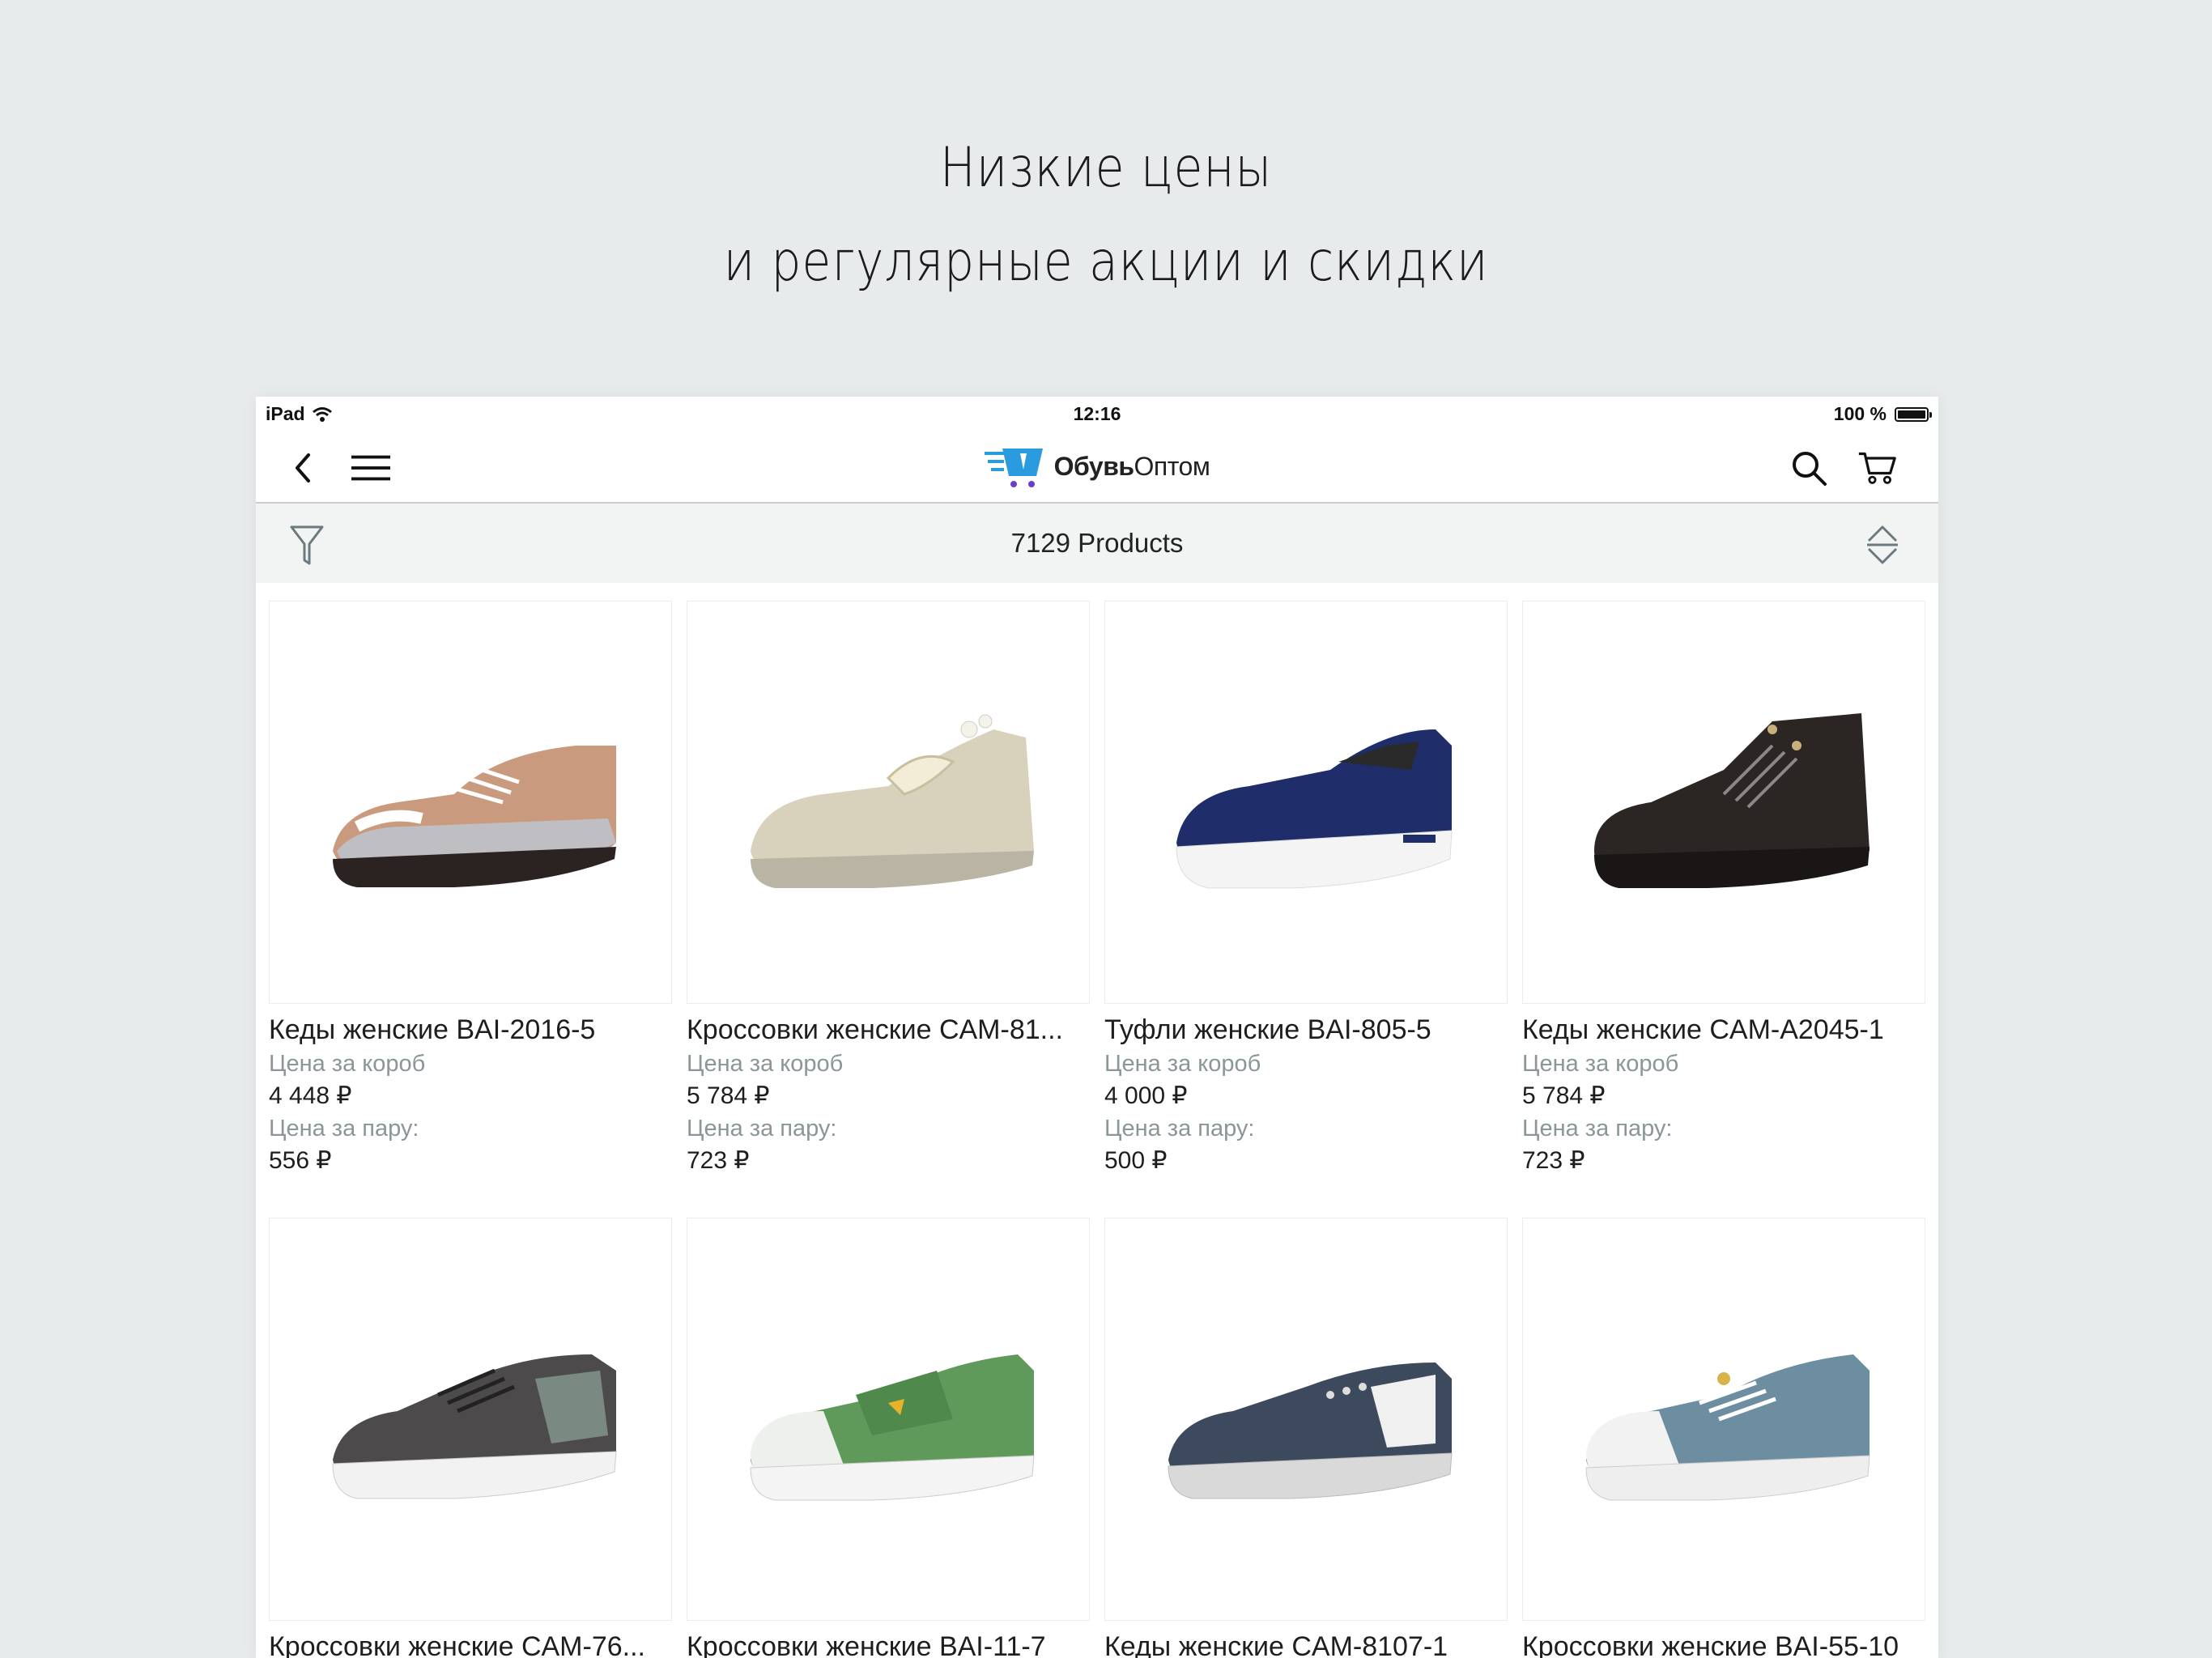  I want to click on product-card: Кеды женские CAM-8107-1, so click(1306, 1438).